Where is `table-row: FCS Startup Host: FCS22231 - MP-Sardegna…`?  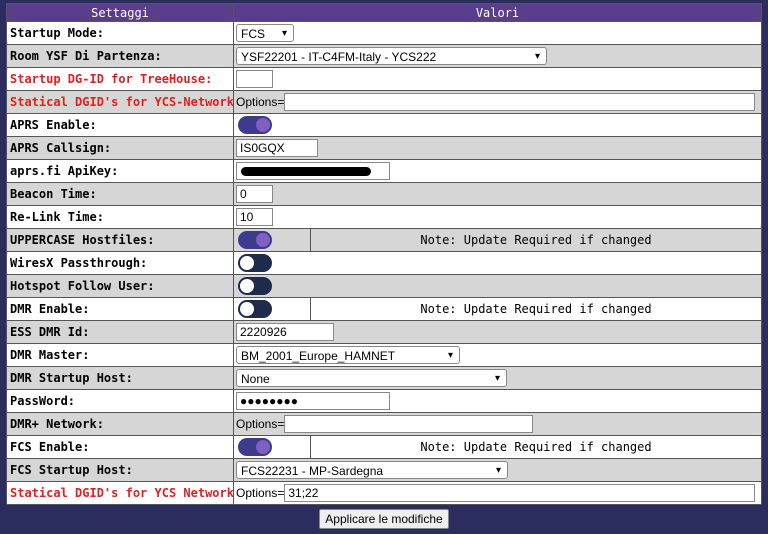
table-row: FCS Startup Host: FCS22231 - MP-Sardegna… is located at coordinates (384, 470).